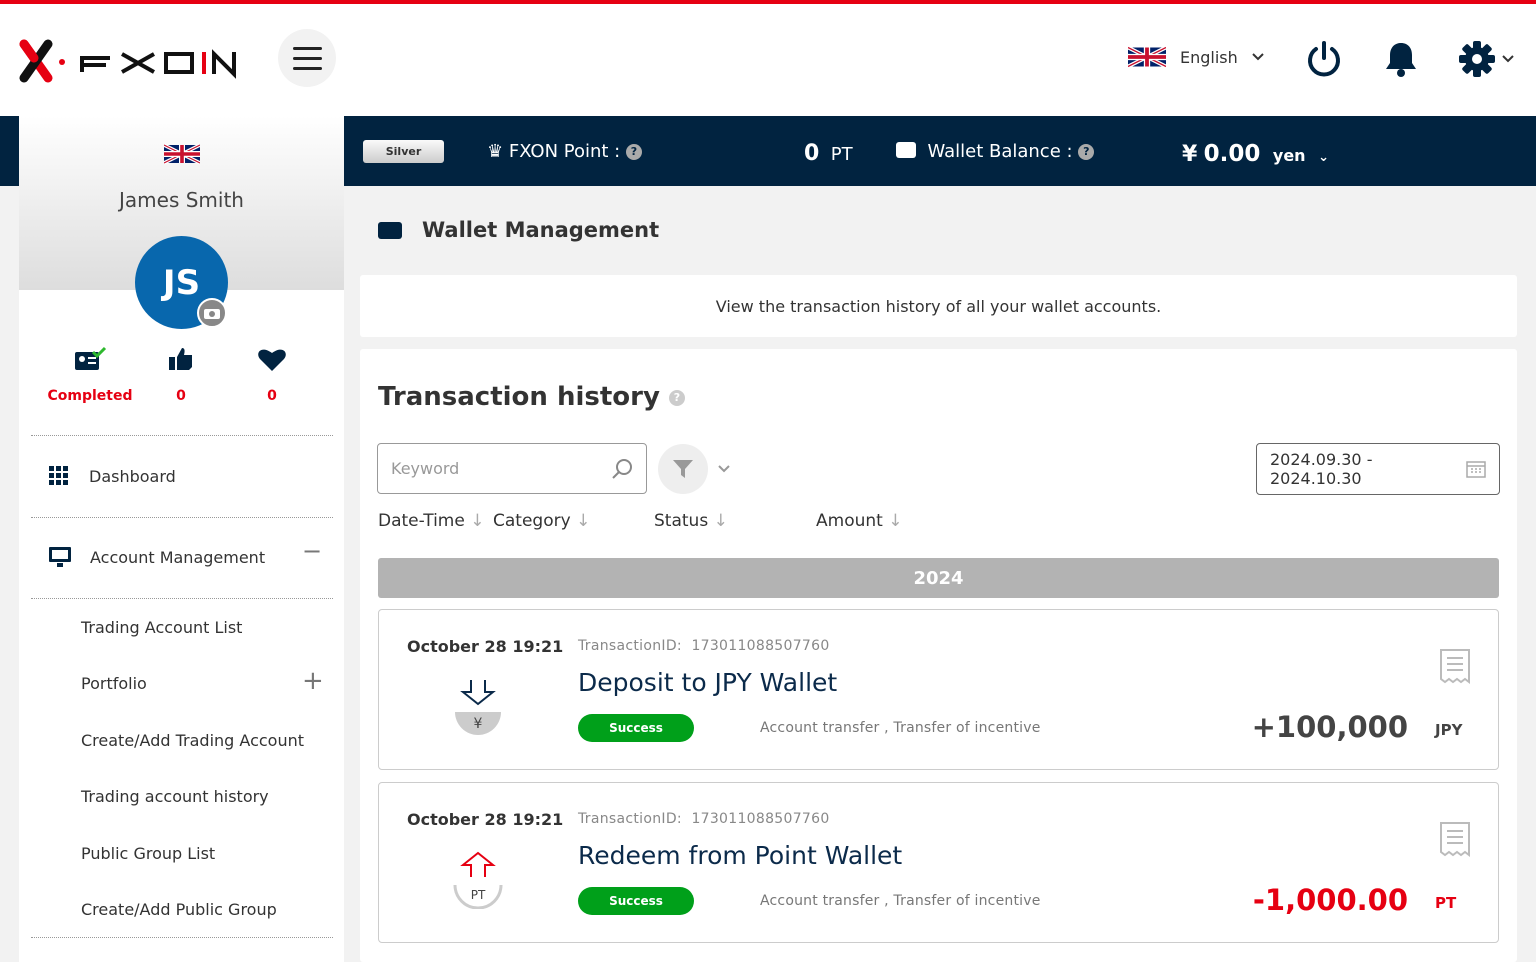  I want to click on currency-symbol: ¥, so click(1190, 154).